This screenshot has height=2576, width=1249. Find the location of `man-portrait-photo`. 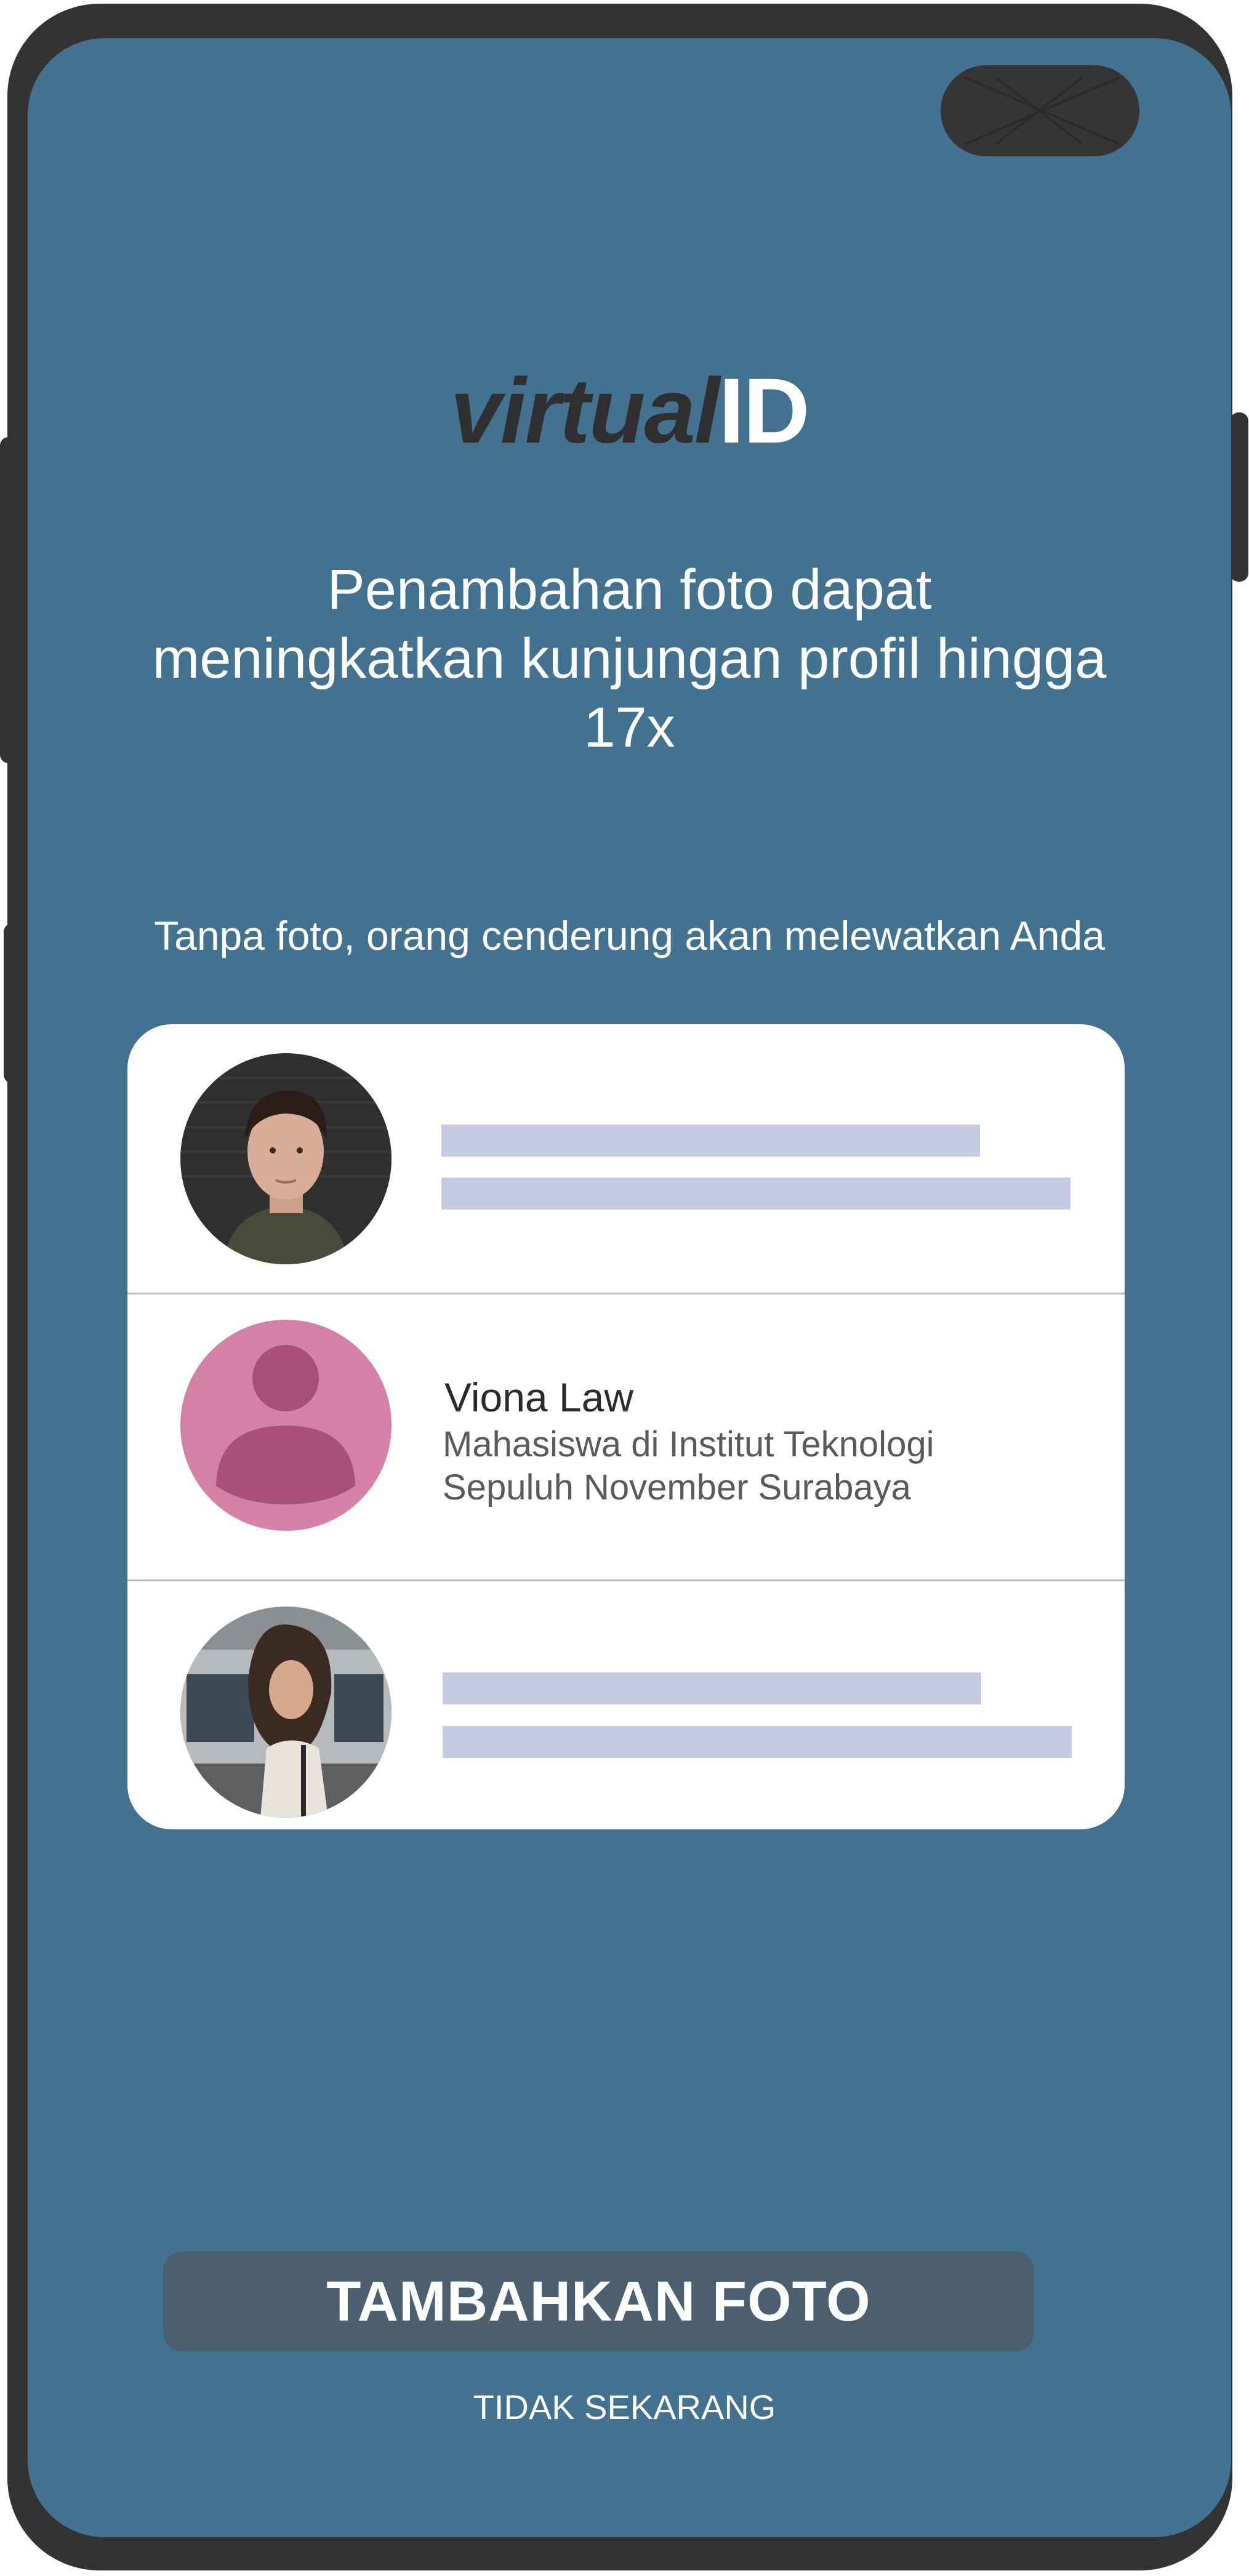

man-portrait-photo is located at coordinates (286, 1158).